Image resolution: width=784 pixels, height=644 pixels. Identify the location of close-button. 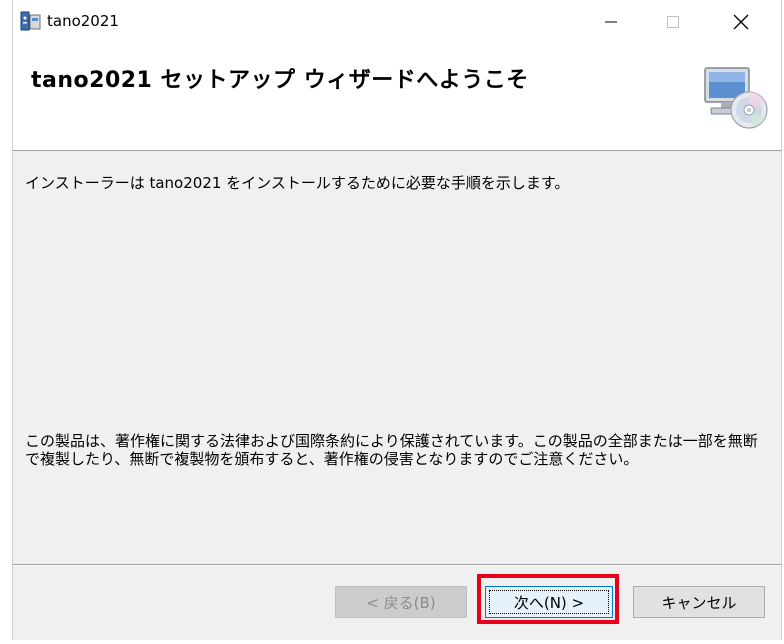
(741, 22).